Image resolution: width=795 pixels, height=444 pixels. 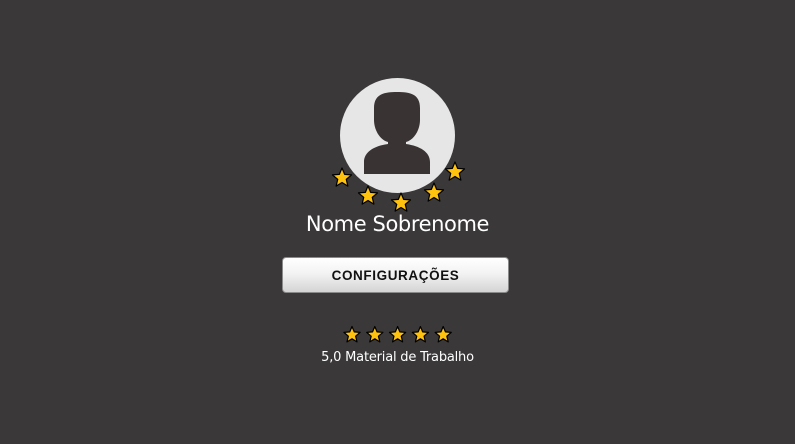 What do you see at coordinates (409, 357) in the screenshot?
I see `rating-category: Material de Trabalho` at bounding box center [409, 357].